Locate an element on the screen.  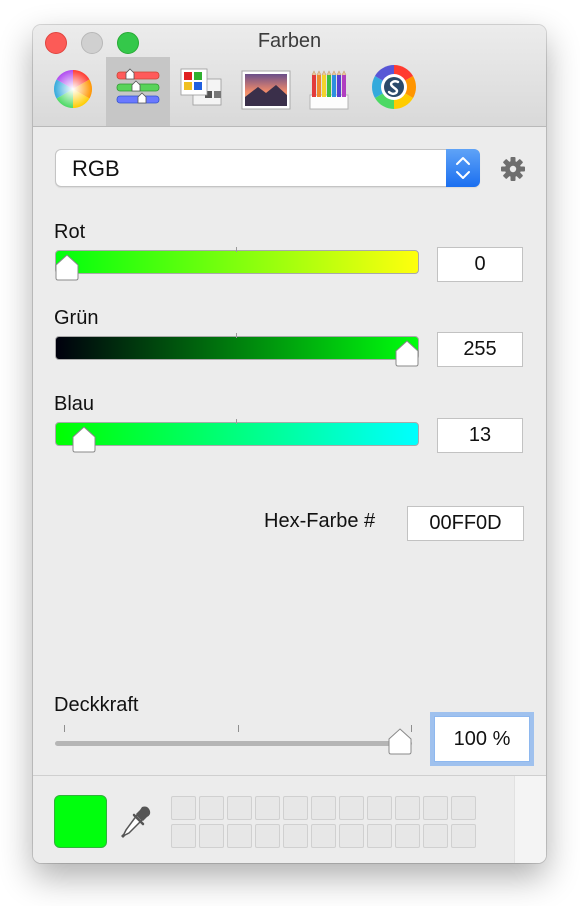
red-label: Rot is located at coordinates (70, 232).